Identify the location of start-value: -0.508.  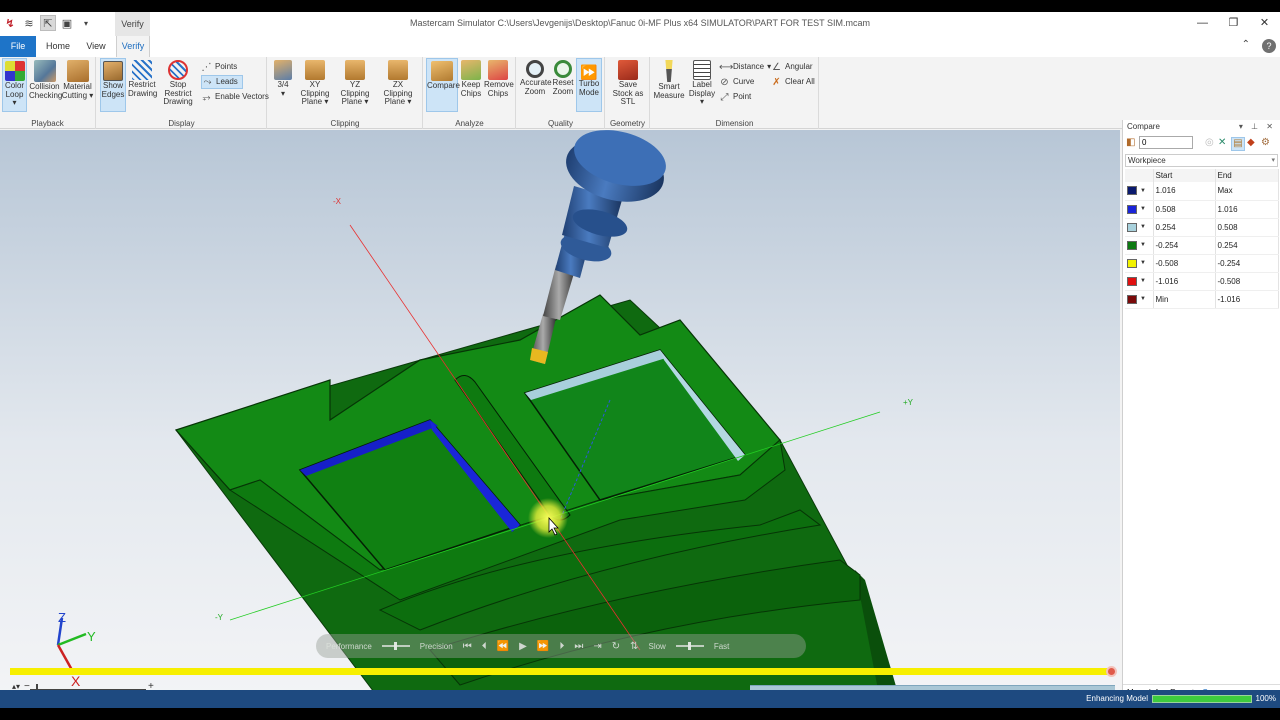
(1184, 263).